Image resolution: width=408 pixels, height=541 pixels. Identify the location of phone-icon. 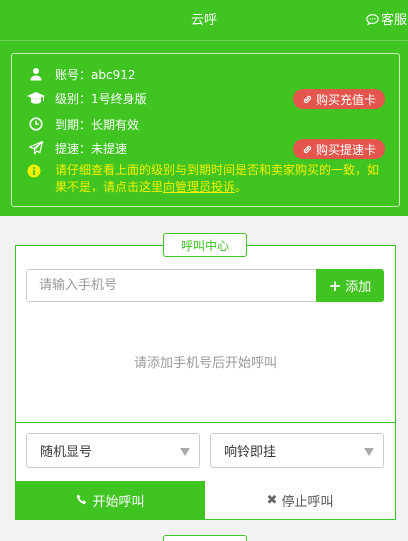
(82, 499).